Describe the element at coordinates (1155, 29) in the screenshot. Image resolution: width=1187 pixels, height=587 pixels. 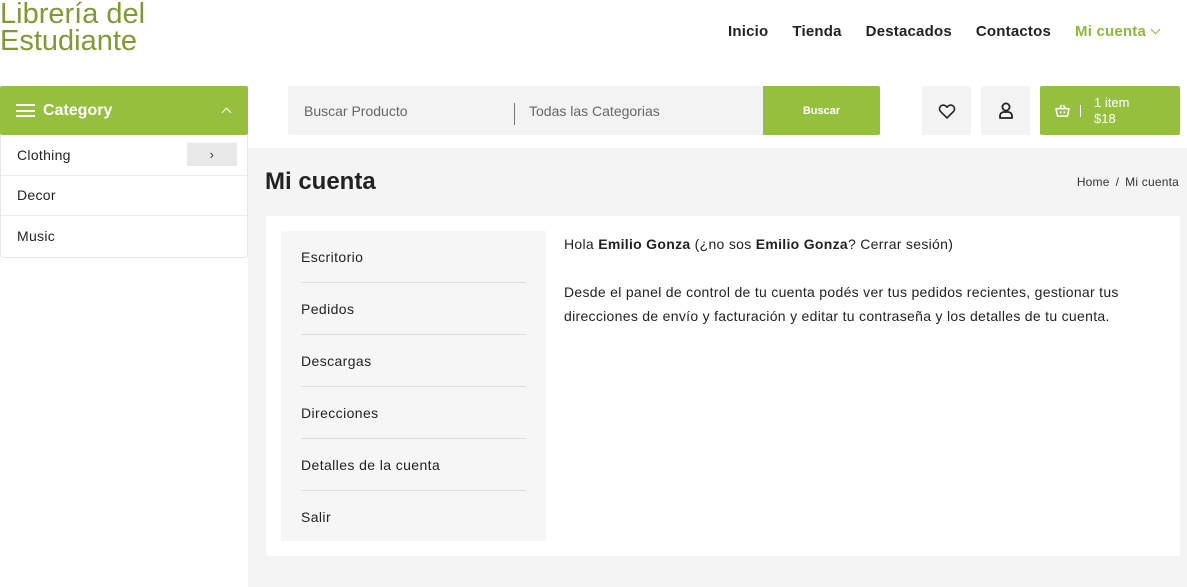
I see `chevron-down-icon` at that location.